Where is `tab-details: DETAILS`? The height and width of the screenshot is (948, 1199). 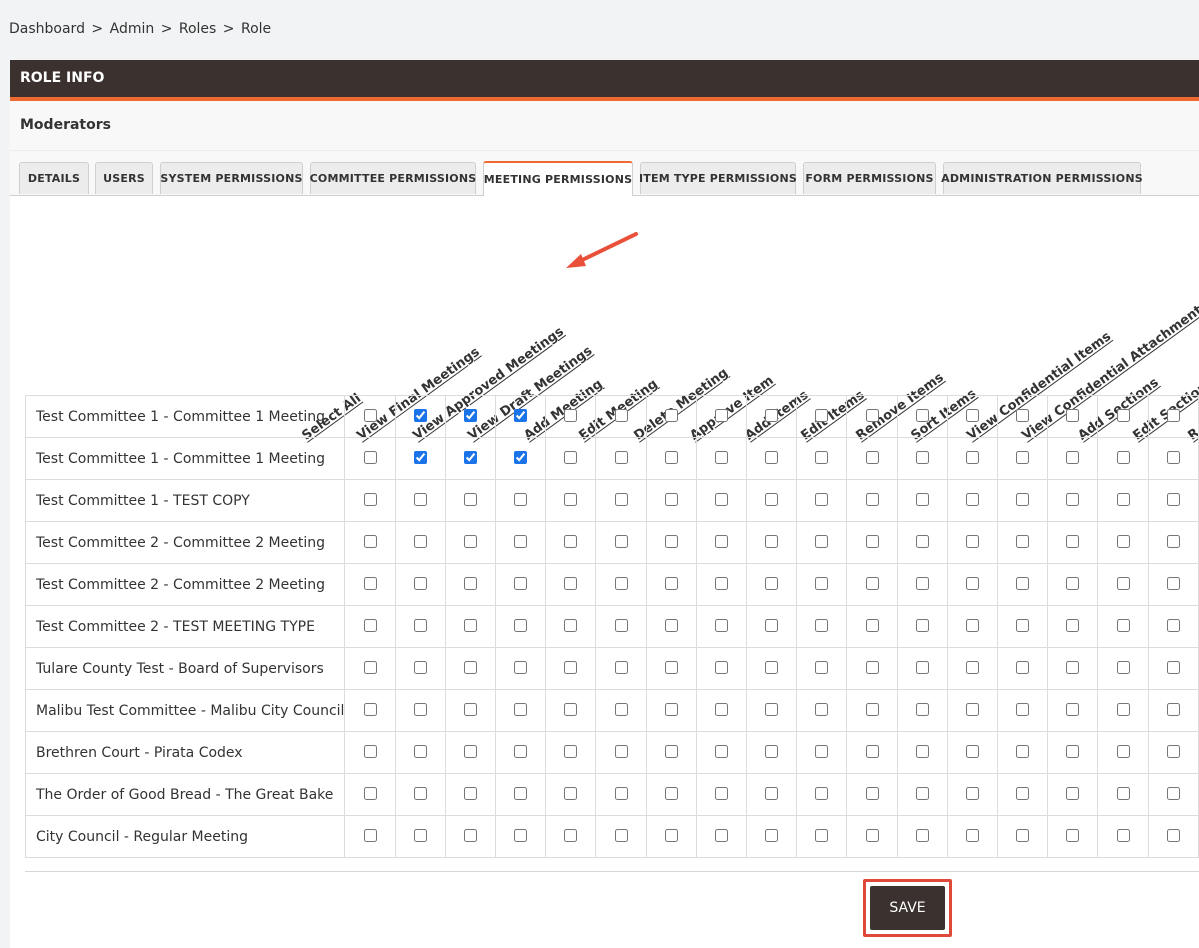
tab-details: DETAILS is located at coordinates (54, 178).